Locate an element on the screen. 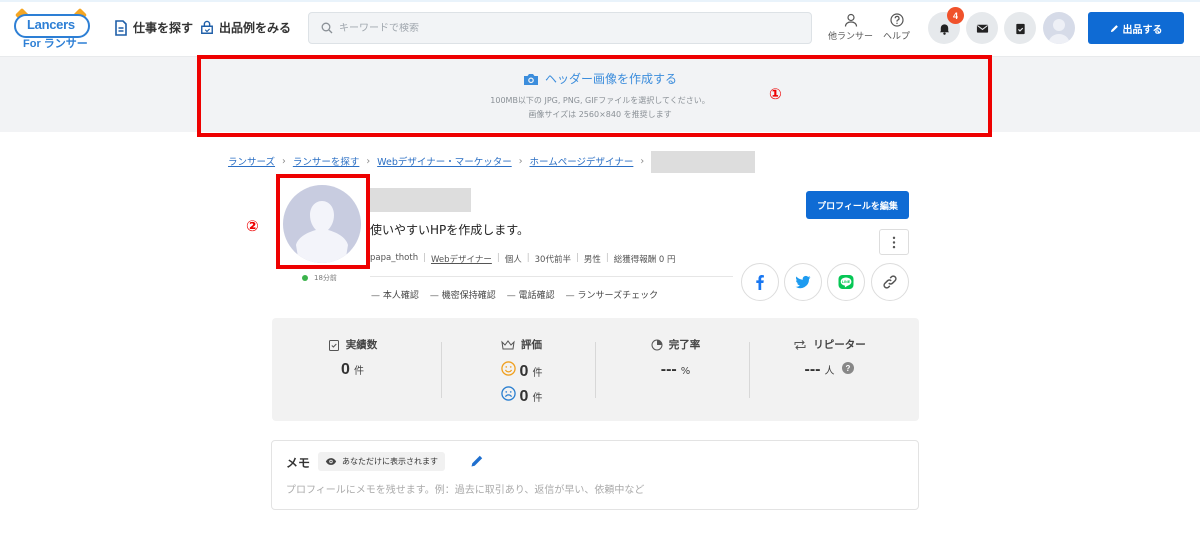 The image size is (1200, 538). more-menu-button is located at coordinates (894, 242).